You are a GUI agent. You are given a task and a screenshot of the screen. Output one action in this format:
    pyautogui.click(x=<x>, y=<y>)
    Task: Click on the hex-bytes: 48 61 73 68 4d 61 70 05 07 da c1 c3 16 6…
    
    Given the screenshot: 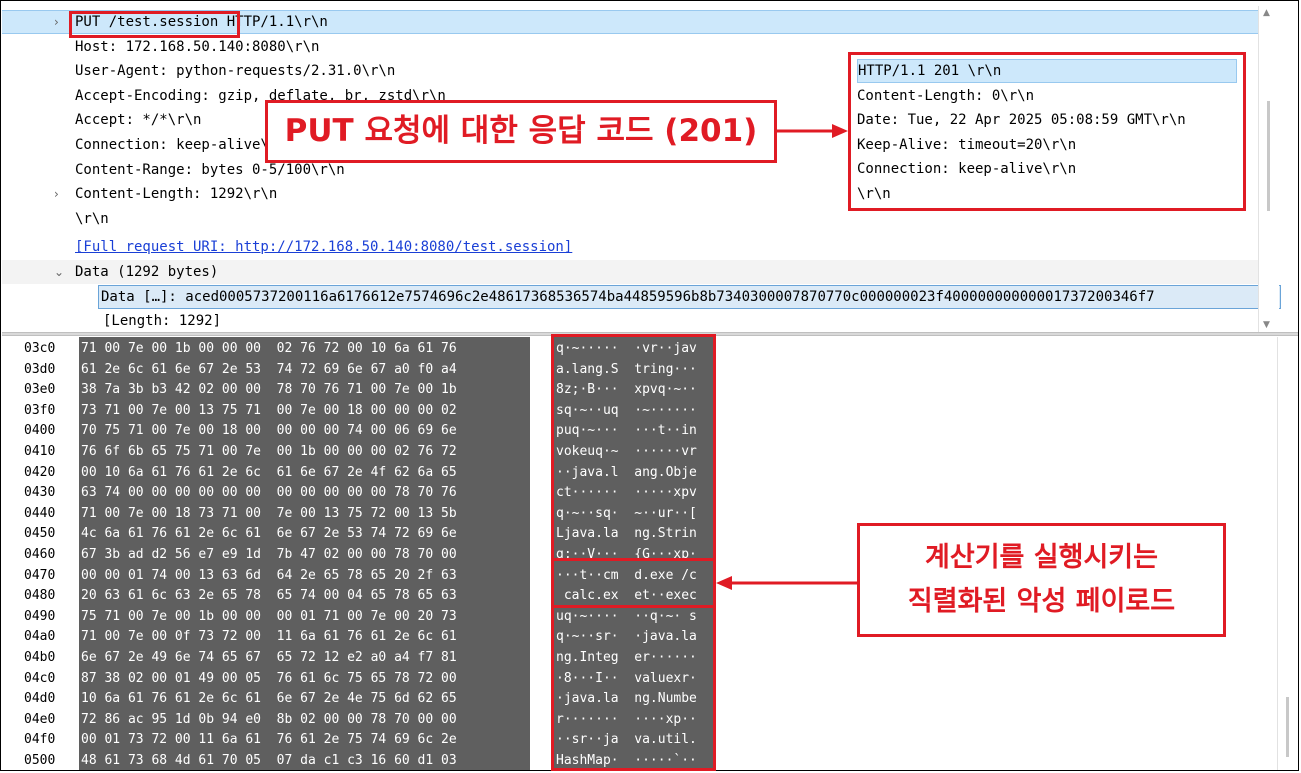 What is the action you would take?
    pyautogui.click(x=269, y=760)
    